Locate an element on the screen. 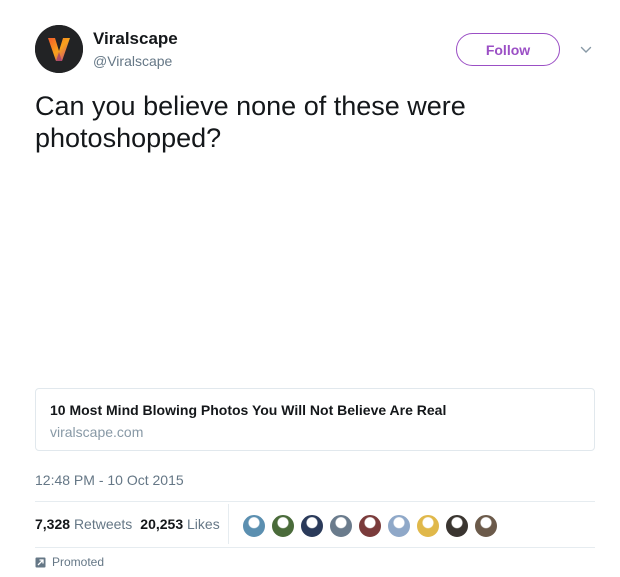 Image resolution: width=620 pixels, height=577 pixels. display-name: Viralscape is located at coordinates (135, 39).